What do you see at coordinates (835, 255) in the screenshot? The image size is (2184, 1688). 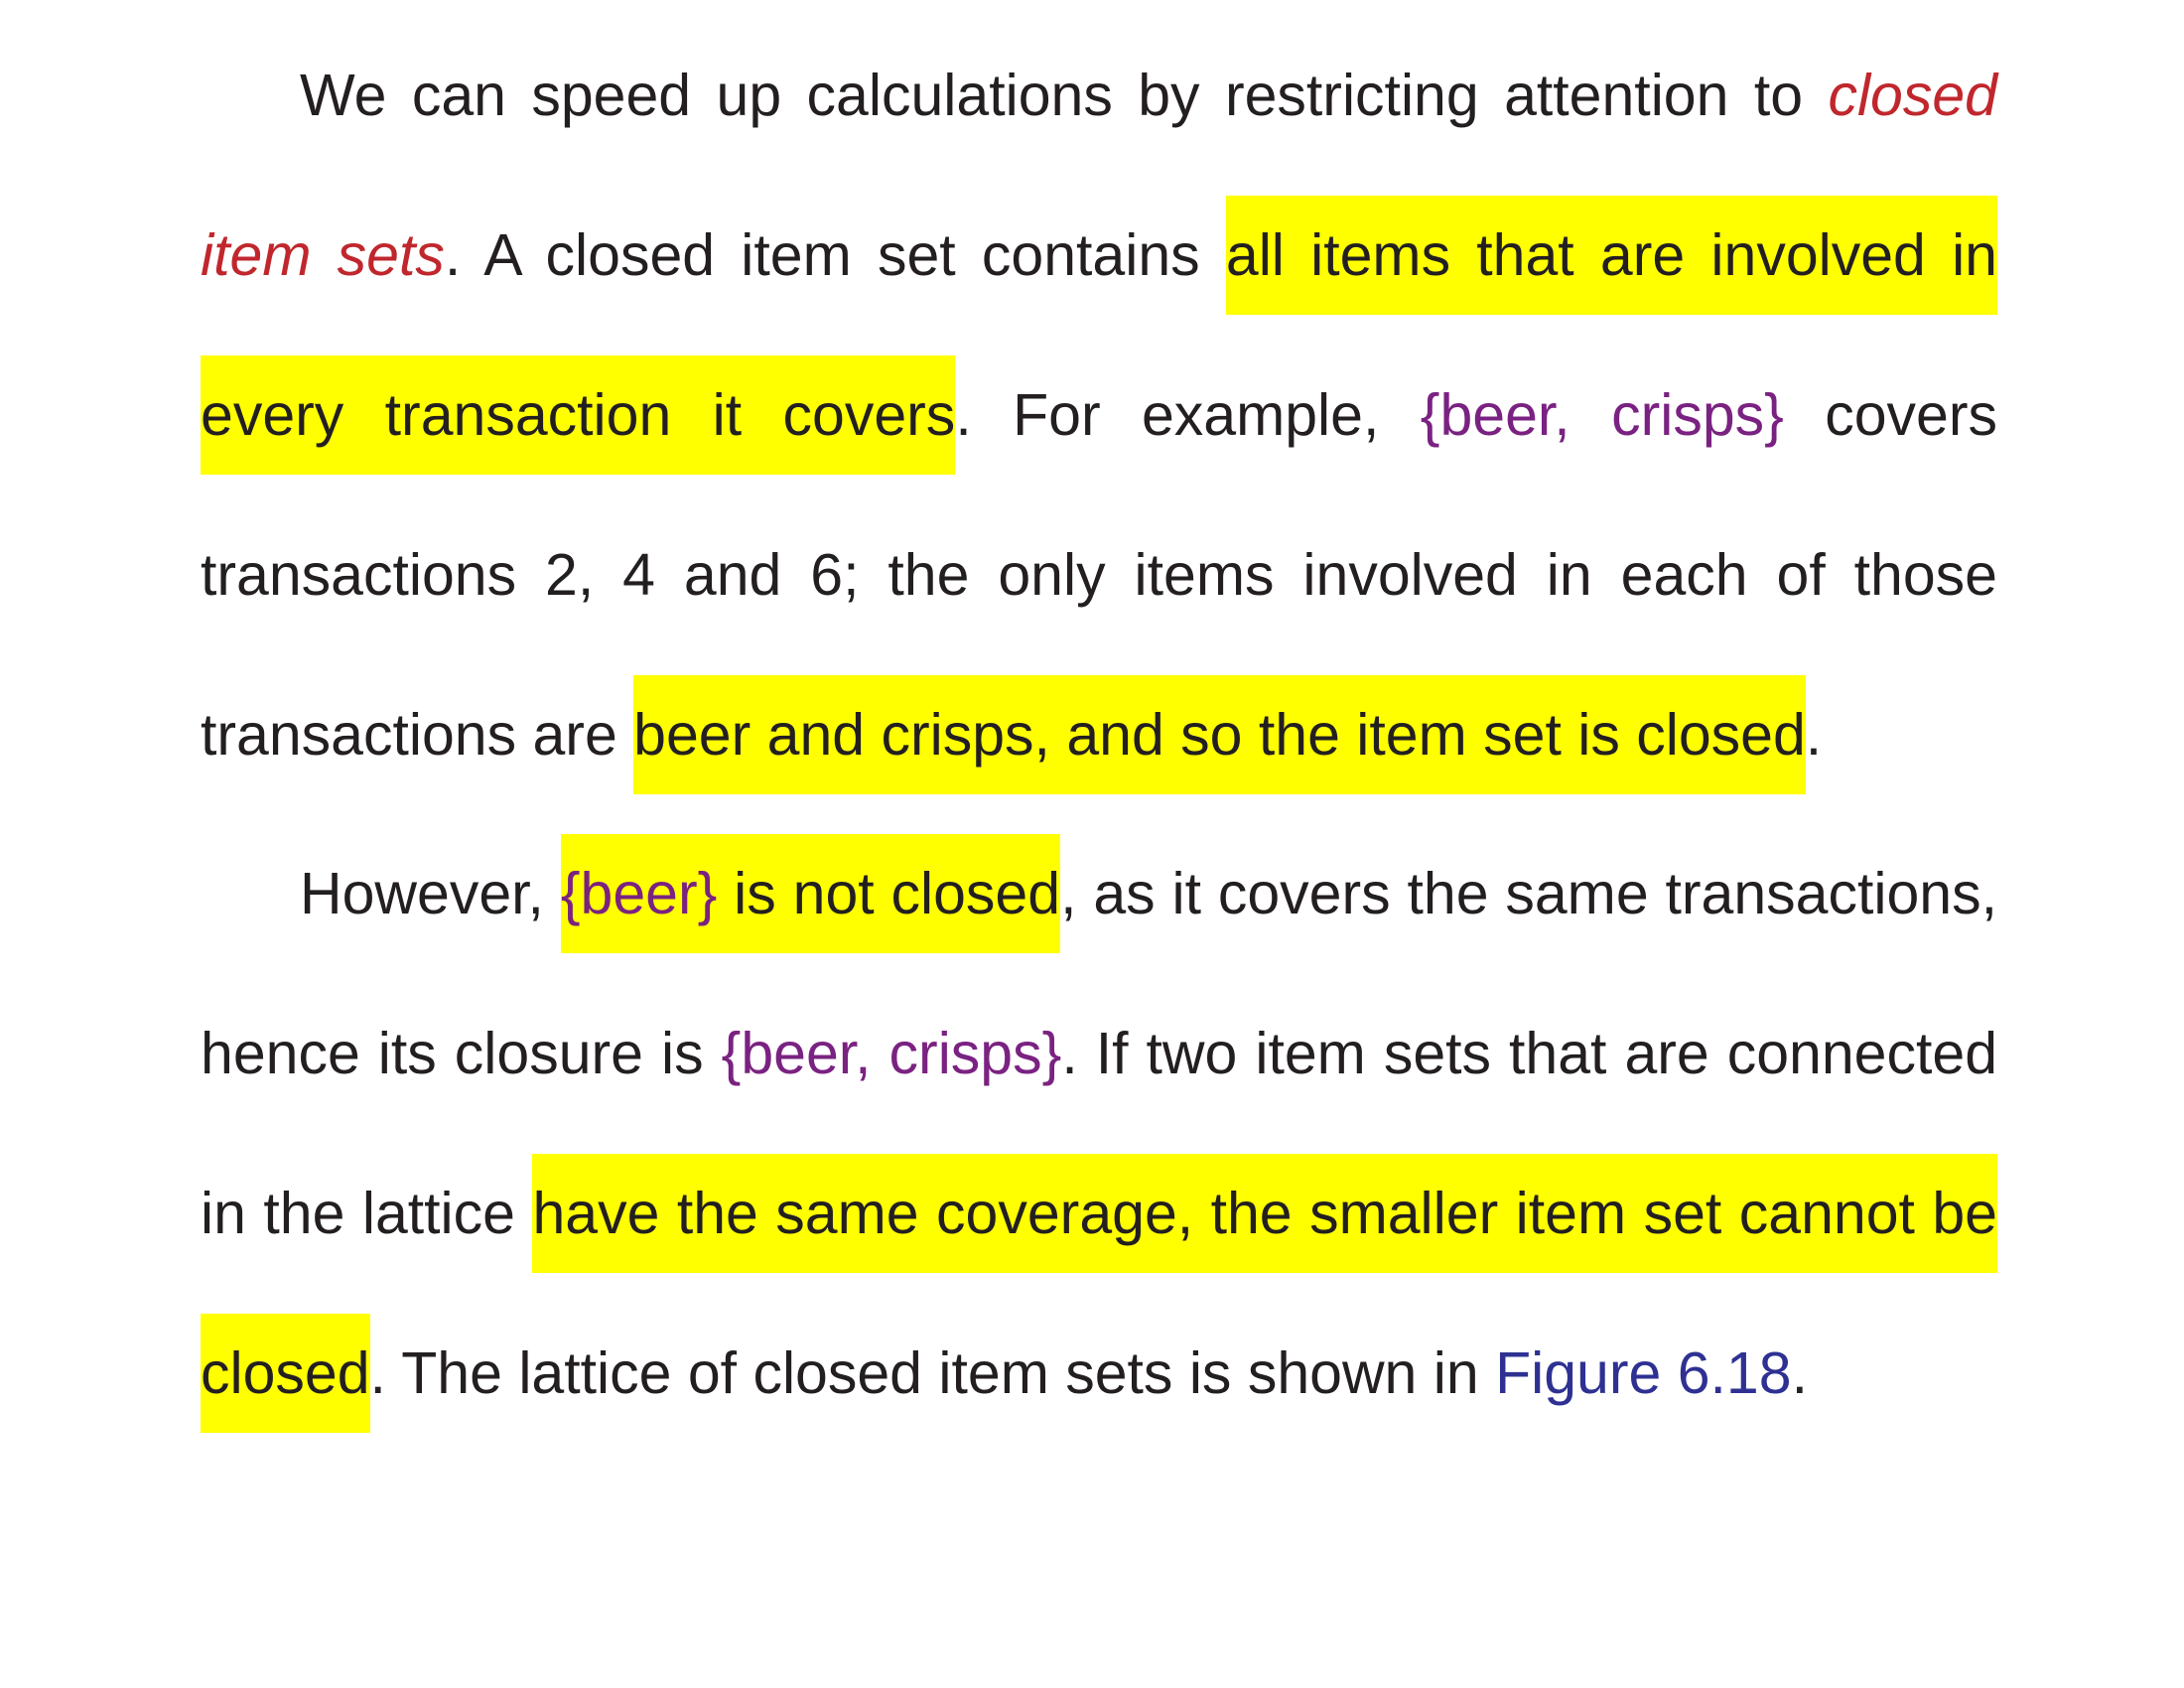 I see `paragraph1-text-2: . A closed item set contains` at bounding box center [835, 255].